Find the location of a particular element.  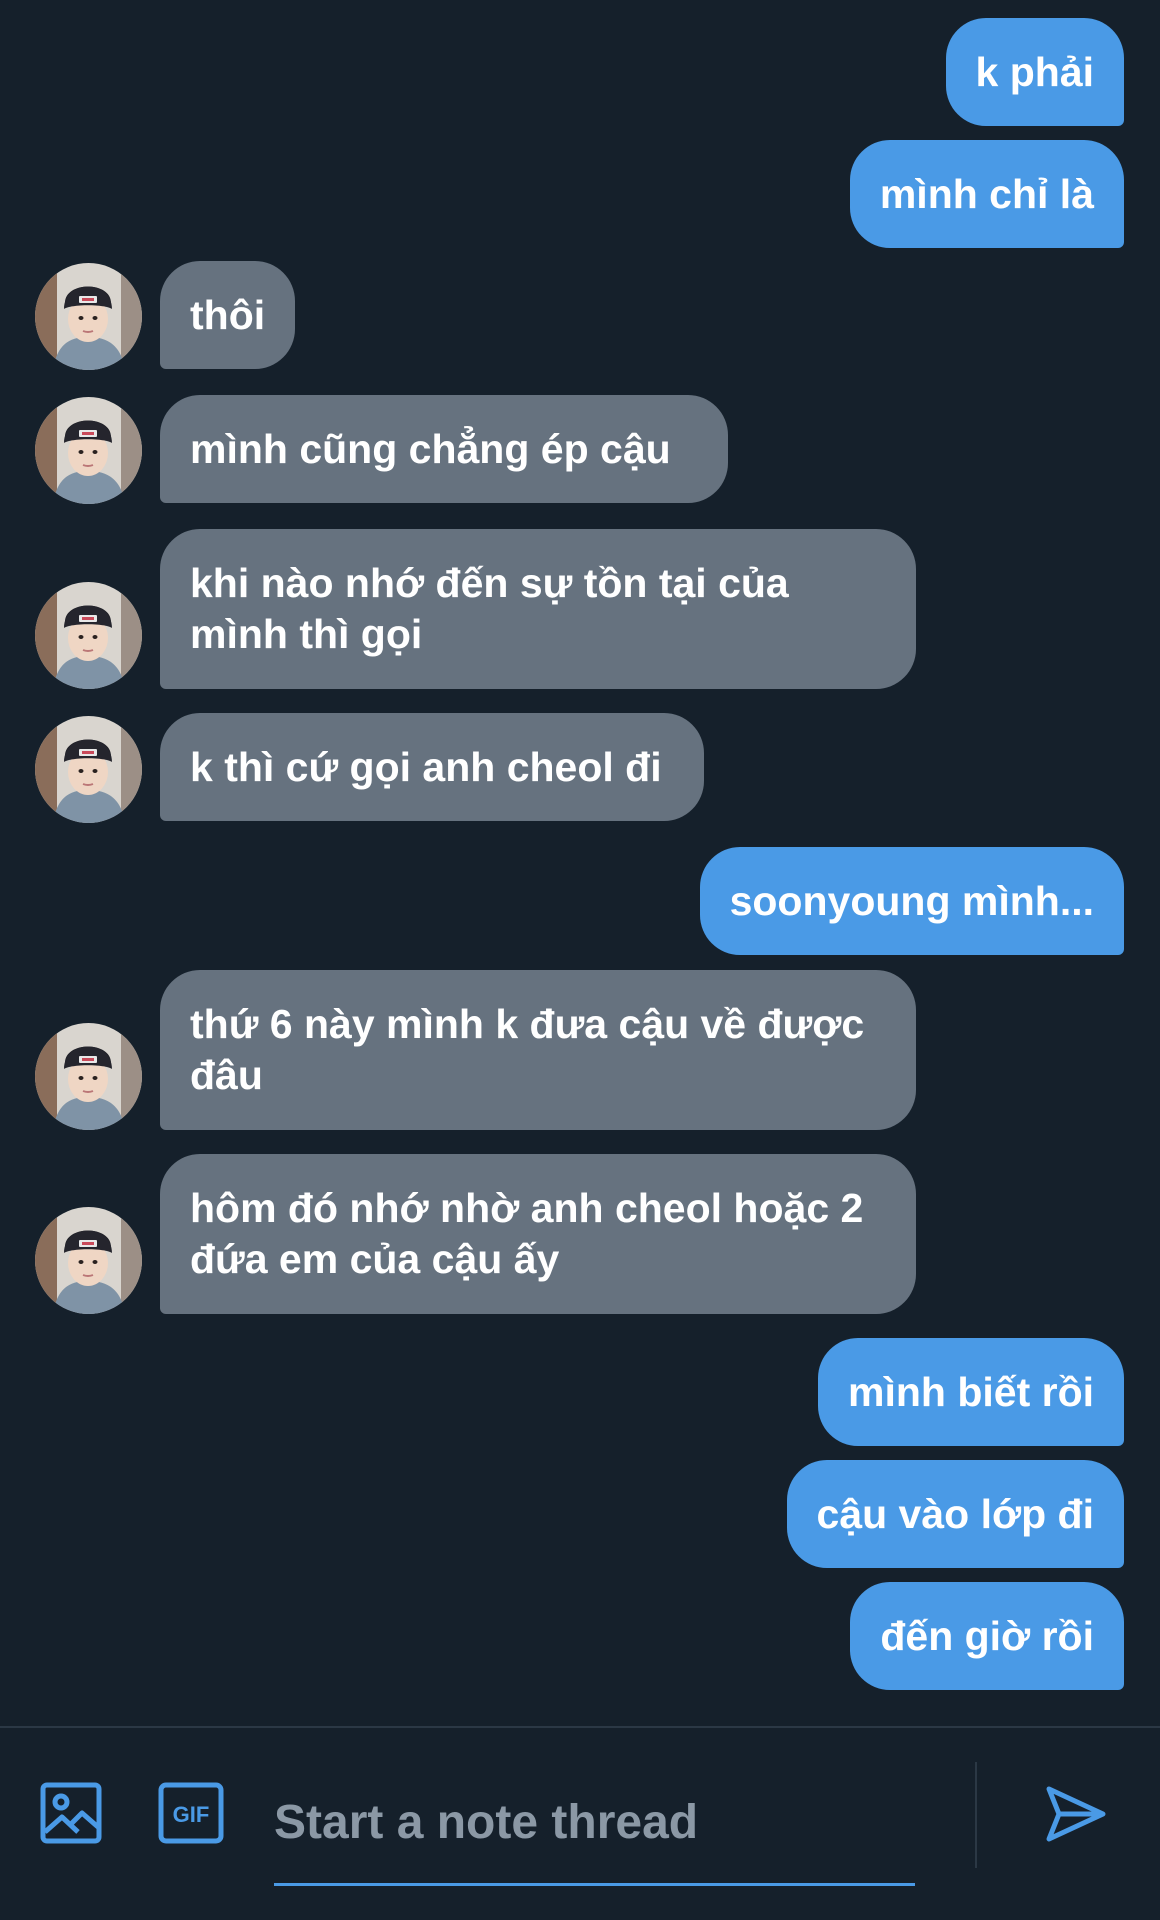

message-bubble-received: mình cũng chẳng ép cậu is located at coordinates (444, 449).